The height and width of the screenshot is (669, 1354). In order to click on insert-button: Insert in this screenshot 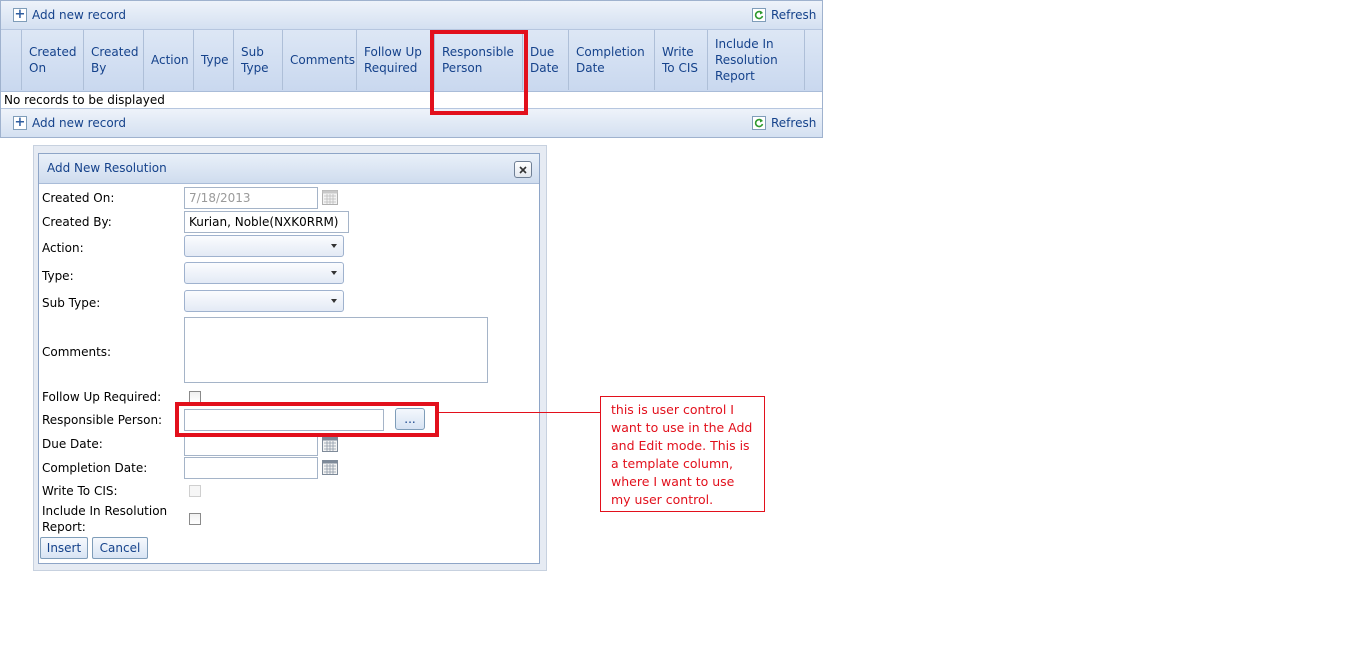, I will do `click(64, 548)`.